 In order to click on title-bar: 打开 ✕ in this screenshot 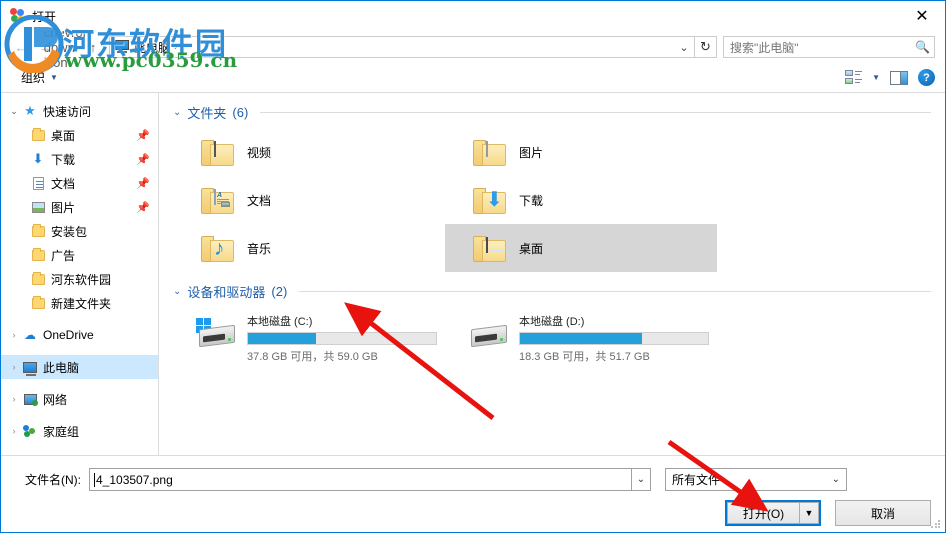, I will do `click(473, 16)`.